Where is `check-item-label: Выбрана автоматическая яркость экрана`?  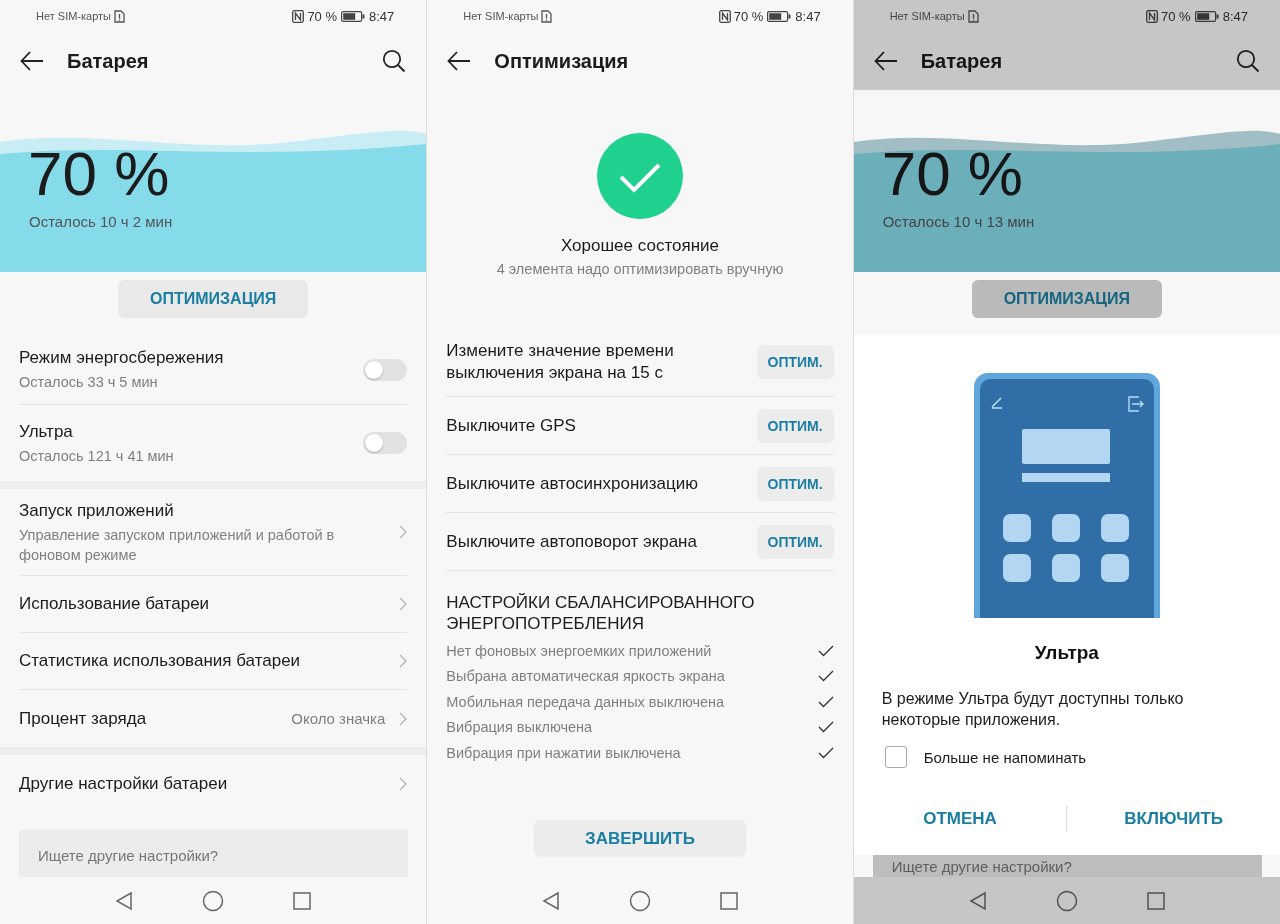 check-item-label: Выбрана автоматическая яркость экрана is located at coordinates (586, 676).